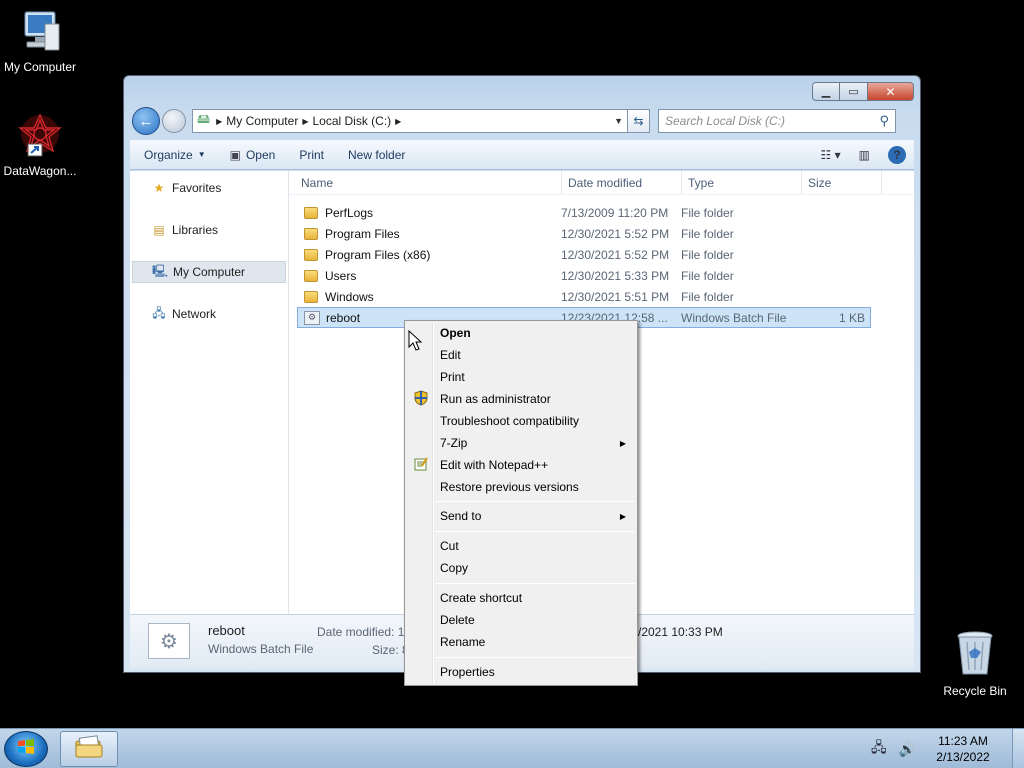 The width and height of the screenshot is (1024, 768). What do you see at coordinates (452, 377) in the screenshot?
I see `menu-item-label: Print` at bounding box center [452, 377].